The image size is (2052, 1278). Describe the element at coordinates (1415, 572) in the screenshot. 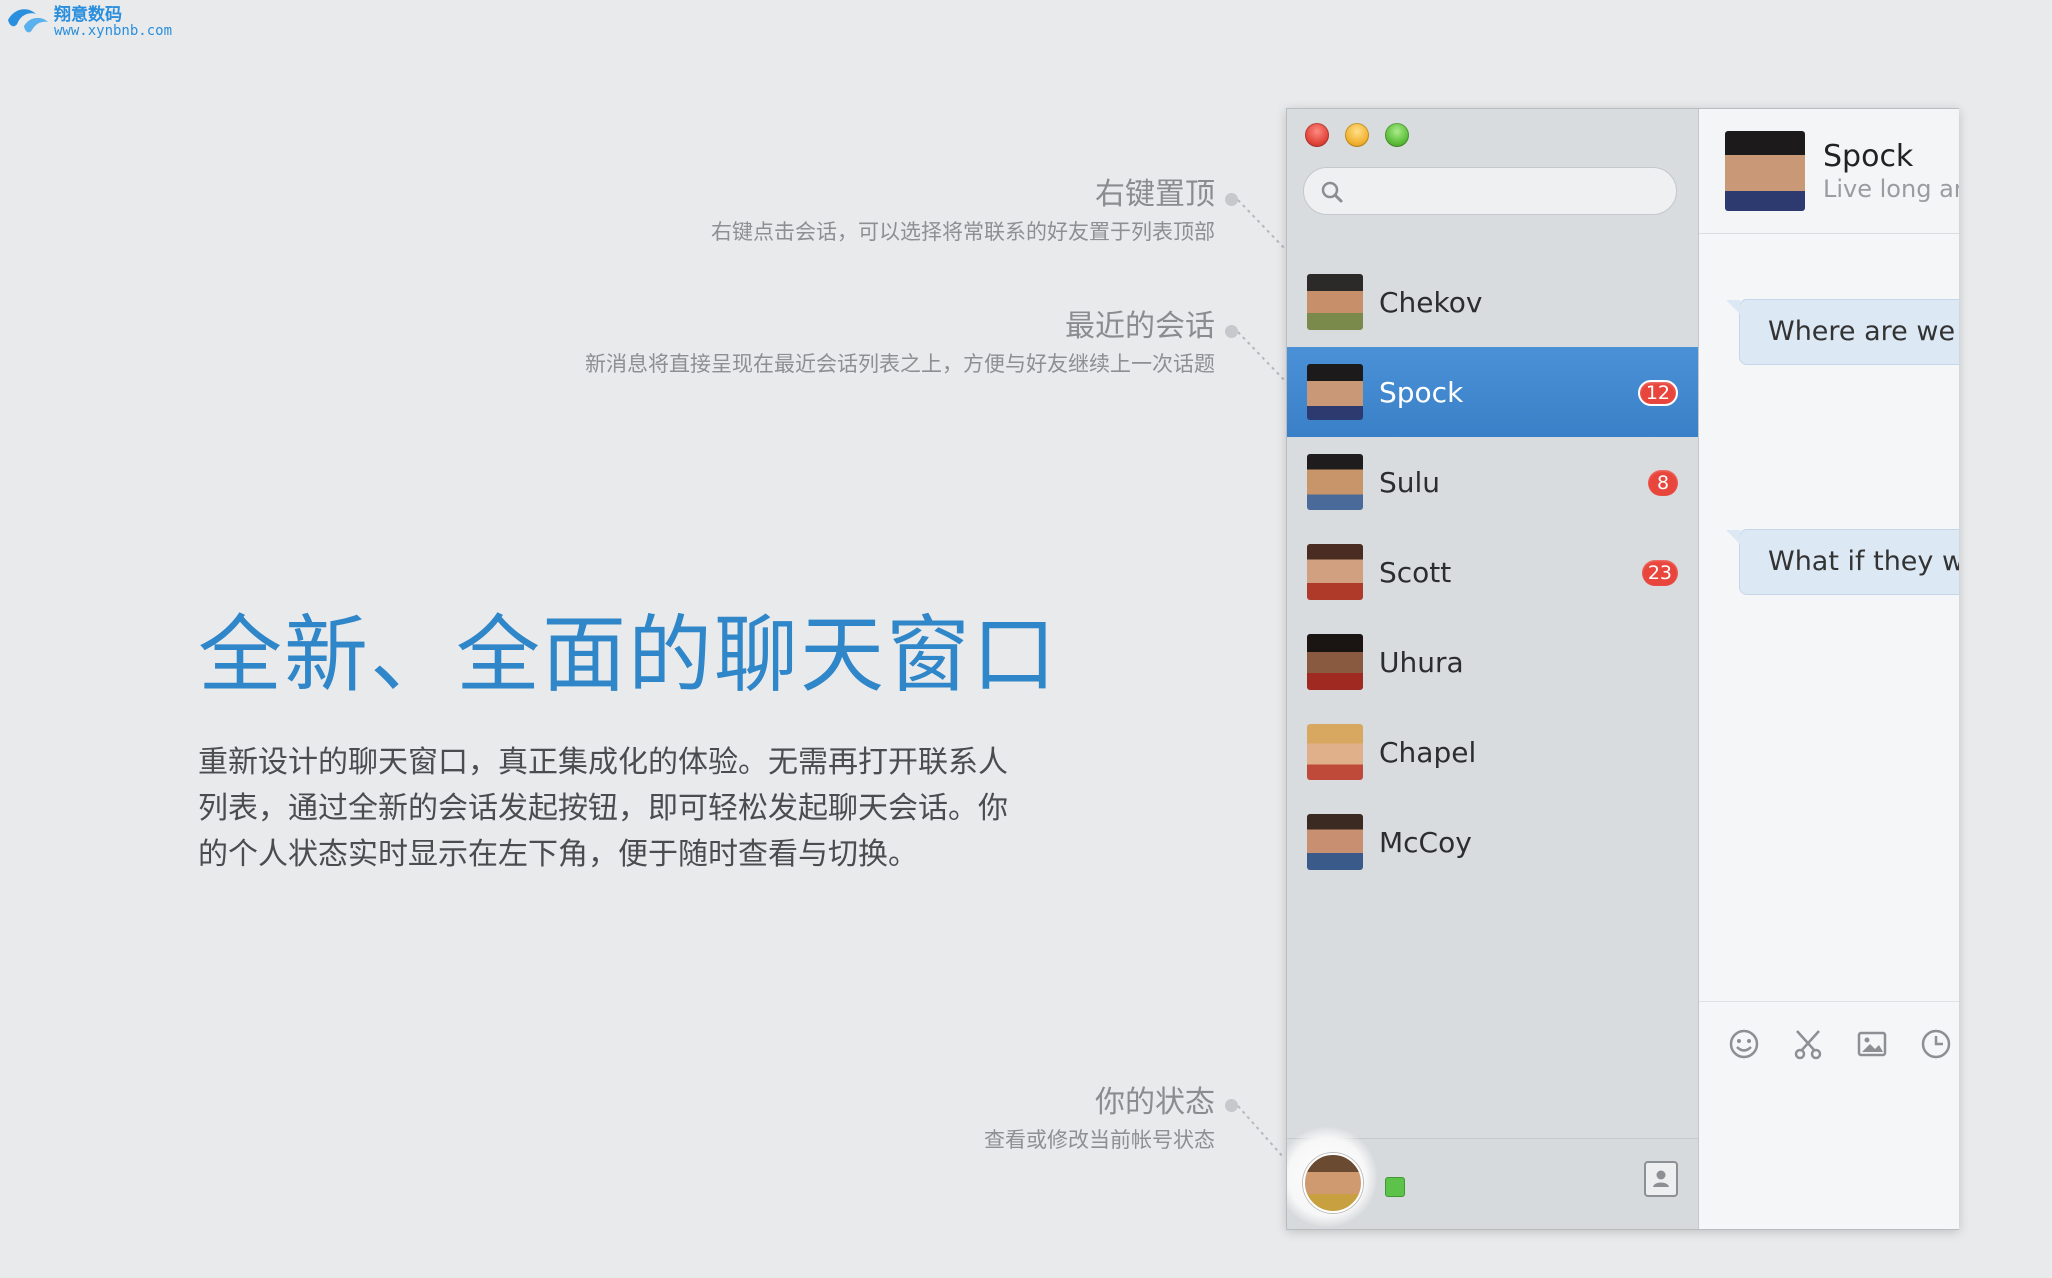

I see `contact-name: Scott` at that location.